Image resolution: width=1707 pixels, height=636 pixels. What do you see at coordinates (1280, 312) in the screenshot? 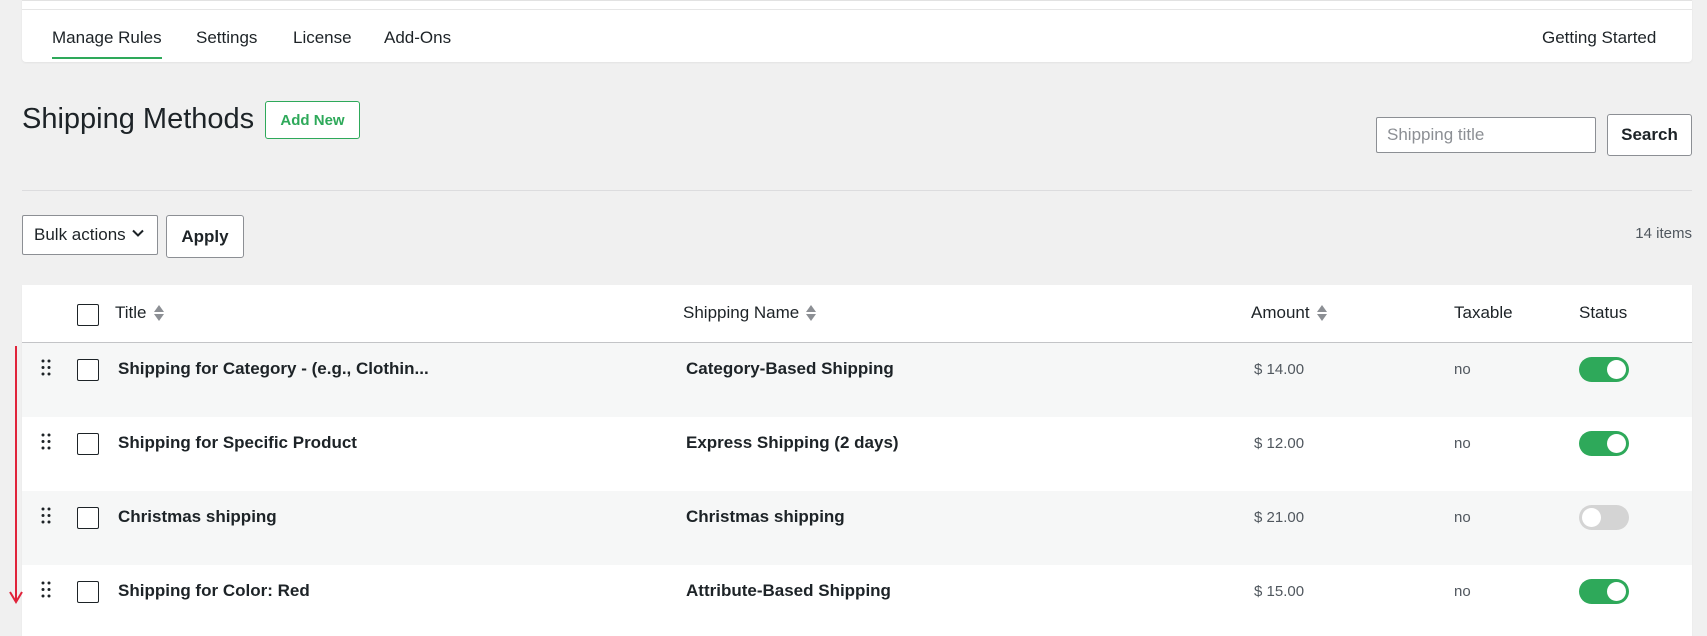
I see `column-amount-label: Amount` at bounding box center [1280, 312].